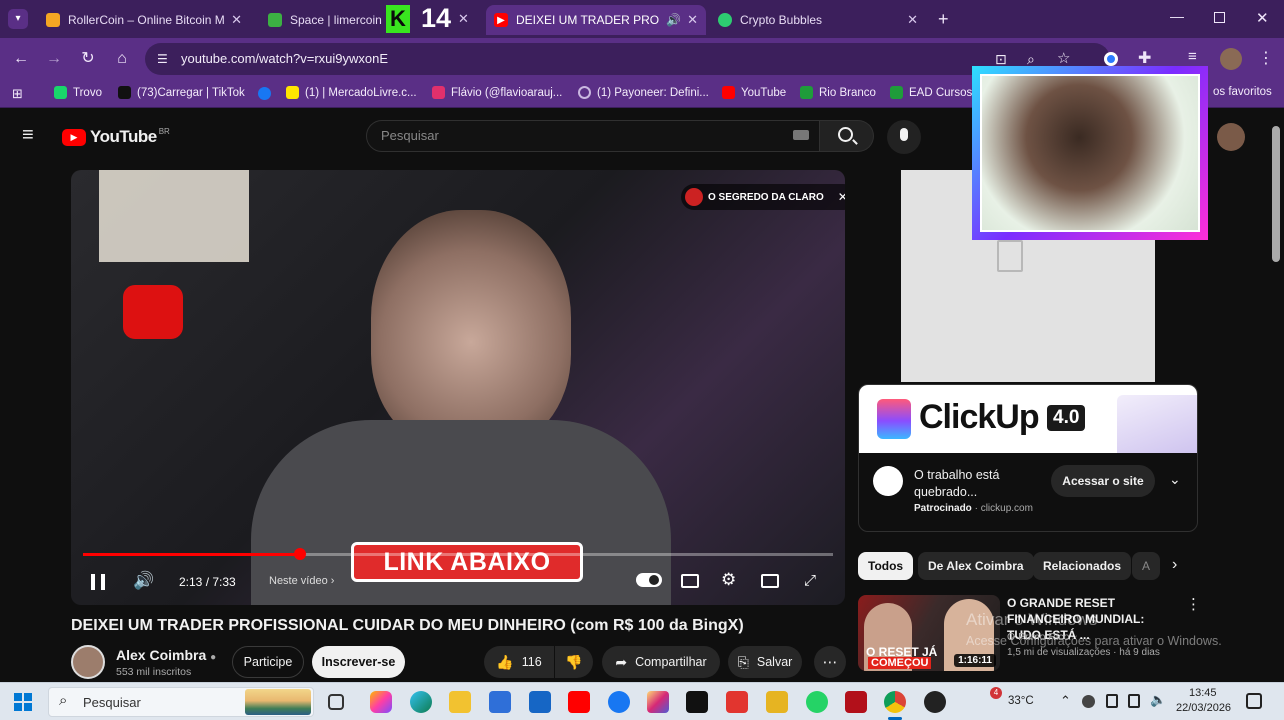  I want to click on pause-icon, so click(98, 582).